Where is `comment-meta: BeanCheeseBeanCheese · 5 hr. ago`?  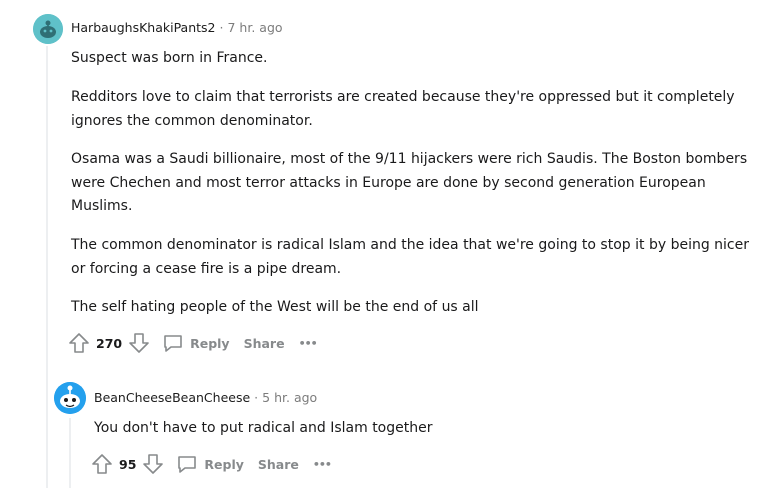 comment-meta: BeanCheeseBeanCheese · 5 hr. ago is located at coordinates (205, 397).